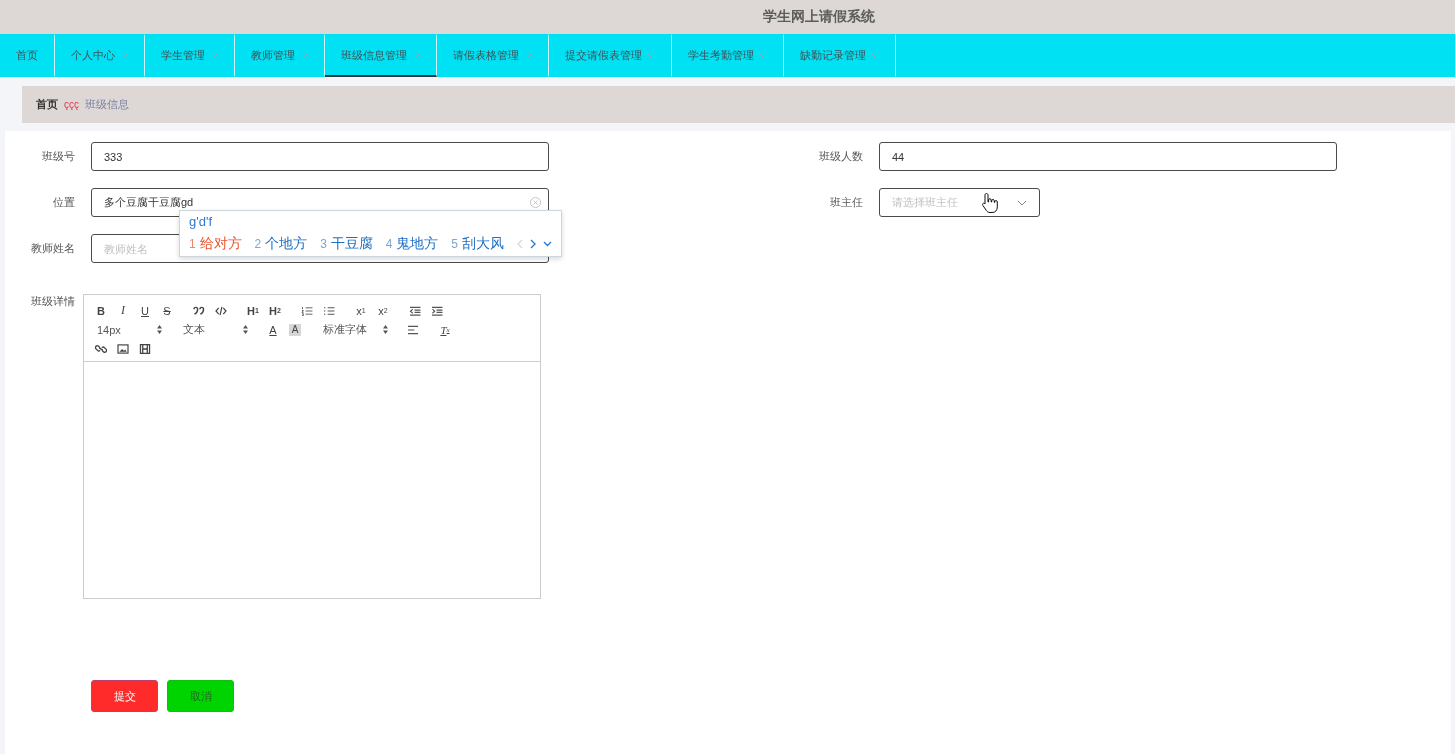 The image size is (1455, 754). Describe the element at coordinates (841, 156) in the screenshot. I see `field-label: 班级人数` at that location.